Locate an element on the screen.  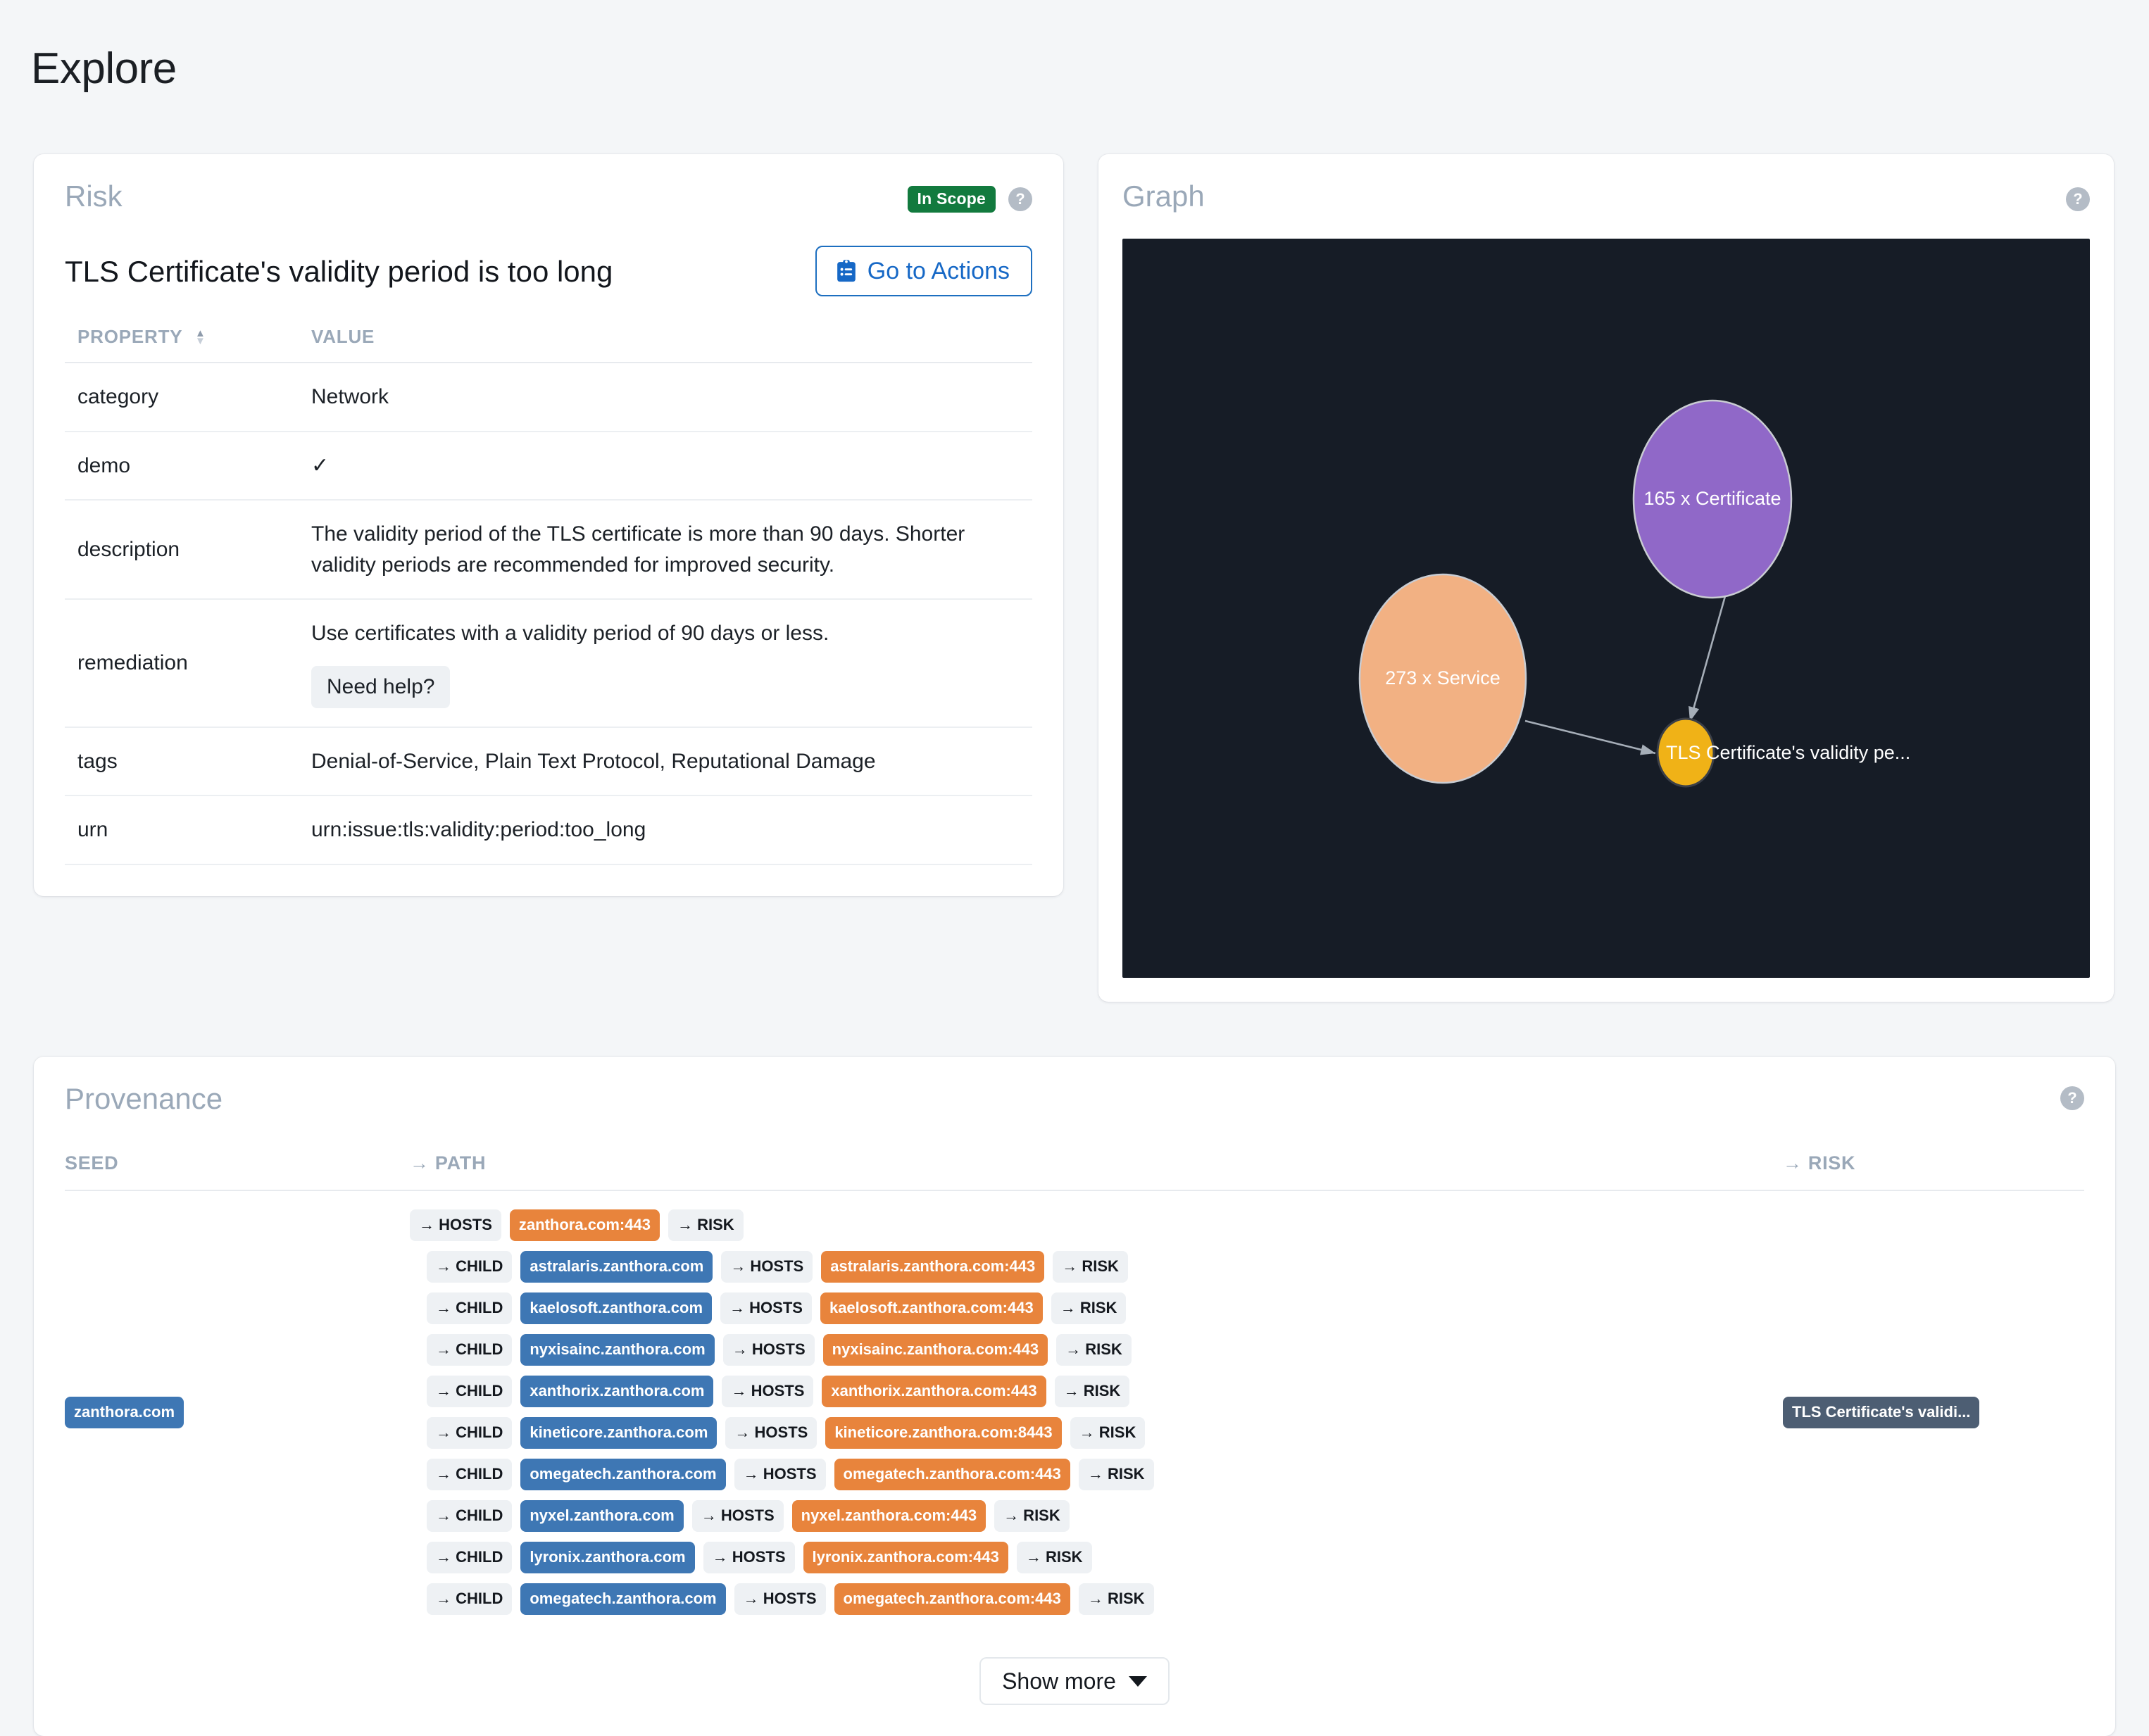
table-row: category Network is located at coordinates (548, 397).